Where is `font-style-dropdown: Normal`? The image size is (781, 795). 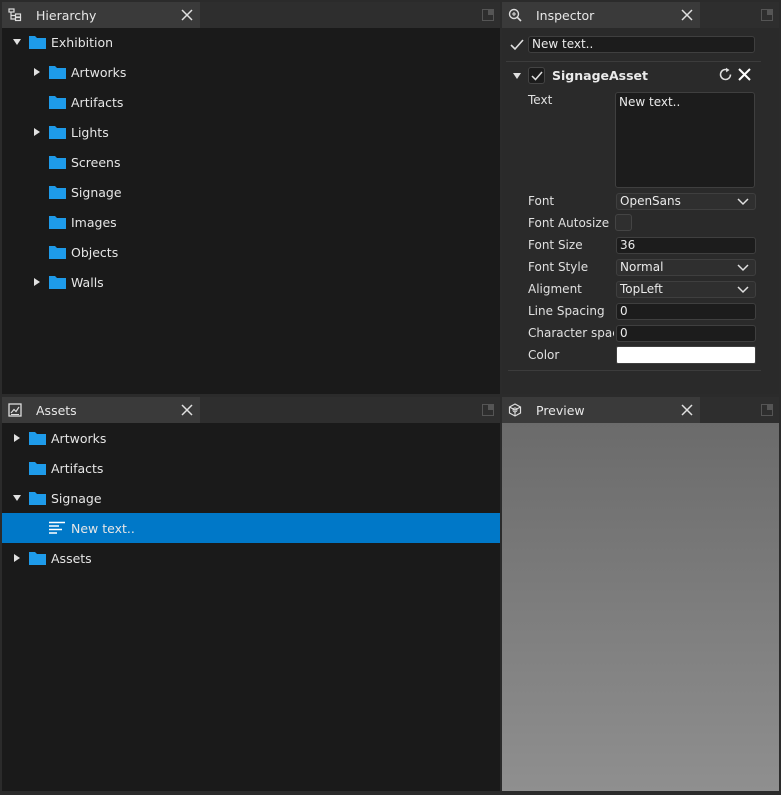
font-style-dropdown: Normal is located at coordinates (686, 267).